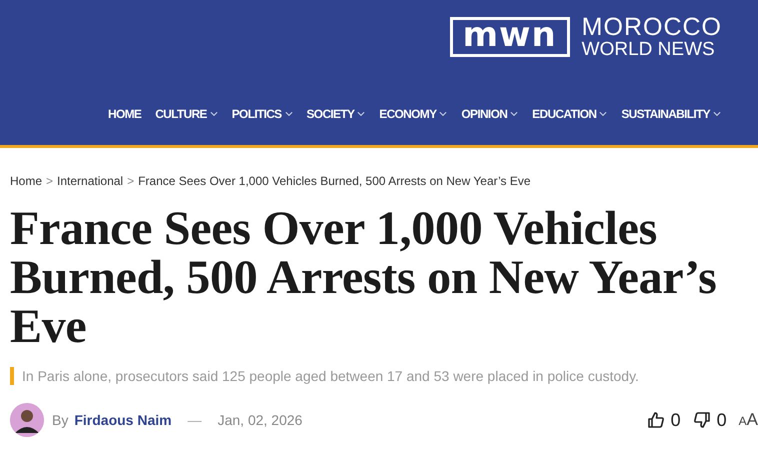 Image resolution: width=758 pixels, height=460 pixels. Describe the element at coordinates (125, 114) in the screenshot. I see `nav-link: HOME` at that location.